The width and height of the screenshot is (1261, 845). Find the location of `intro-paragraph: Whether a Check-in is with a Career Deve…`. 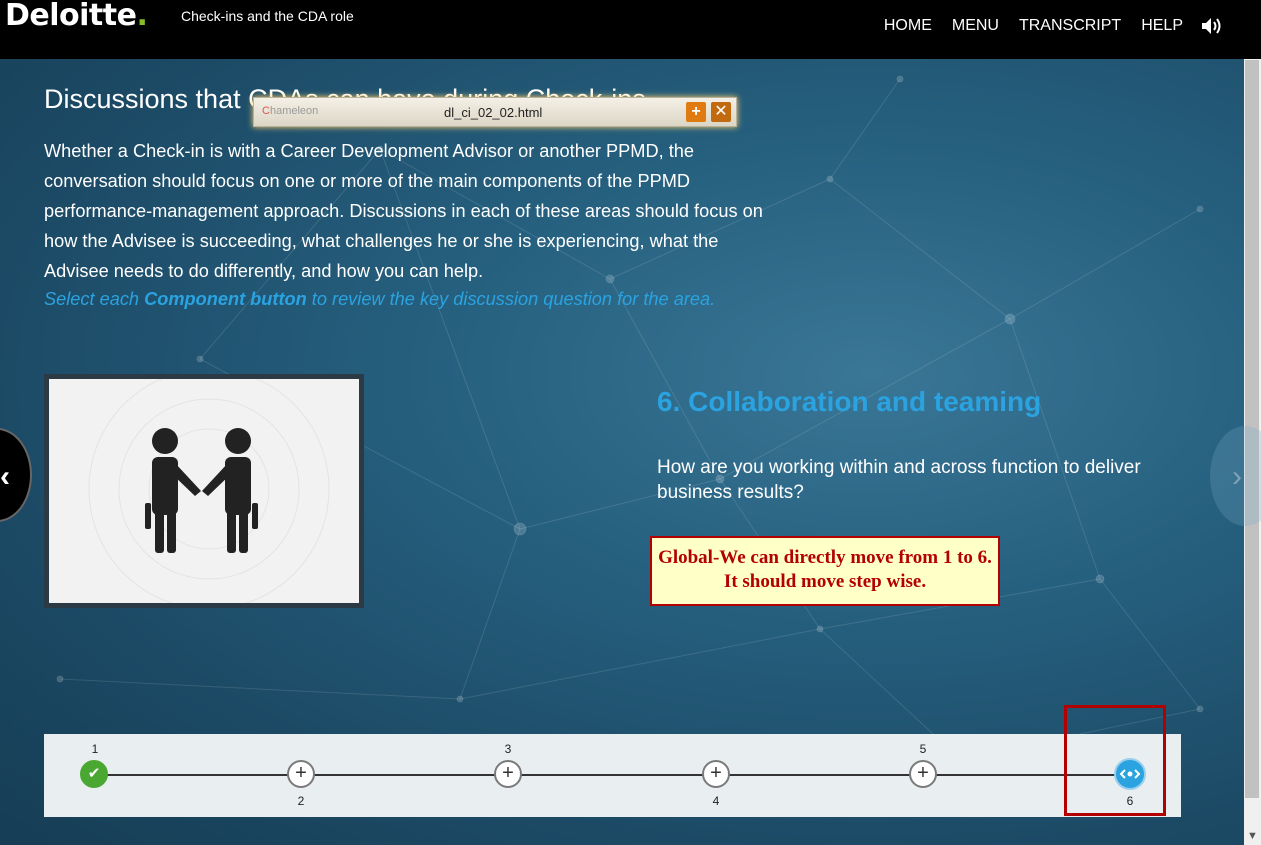

intro-paragraph: Whether a Check-in is with a Career Deve… is located at coordinates (403, 211).